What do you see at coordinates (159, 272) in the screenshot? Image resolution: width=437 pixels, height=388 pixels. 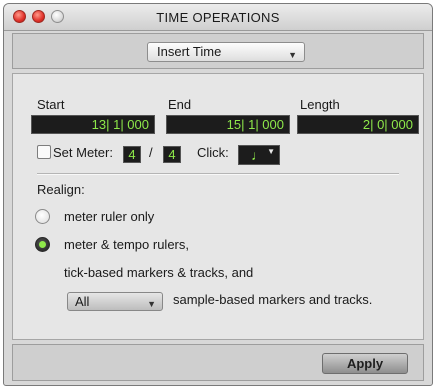 I see `option-tick-based-label: tick-based markers & tracks, and` at bounding box center [159, 272].